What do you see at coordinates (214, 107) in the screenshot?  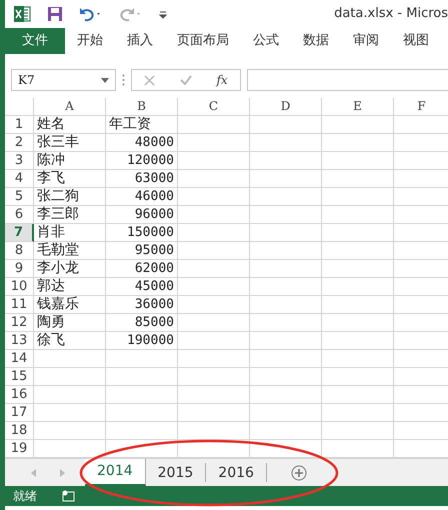 I see `column-header: C` at bounding box center [214, 107].